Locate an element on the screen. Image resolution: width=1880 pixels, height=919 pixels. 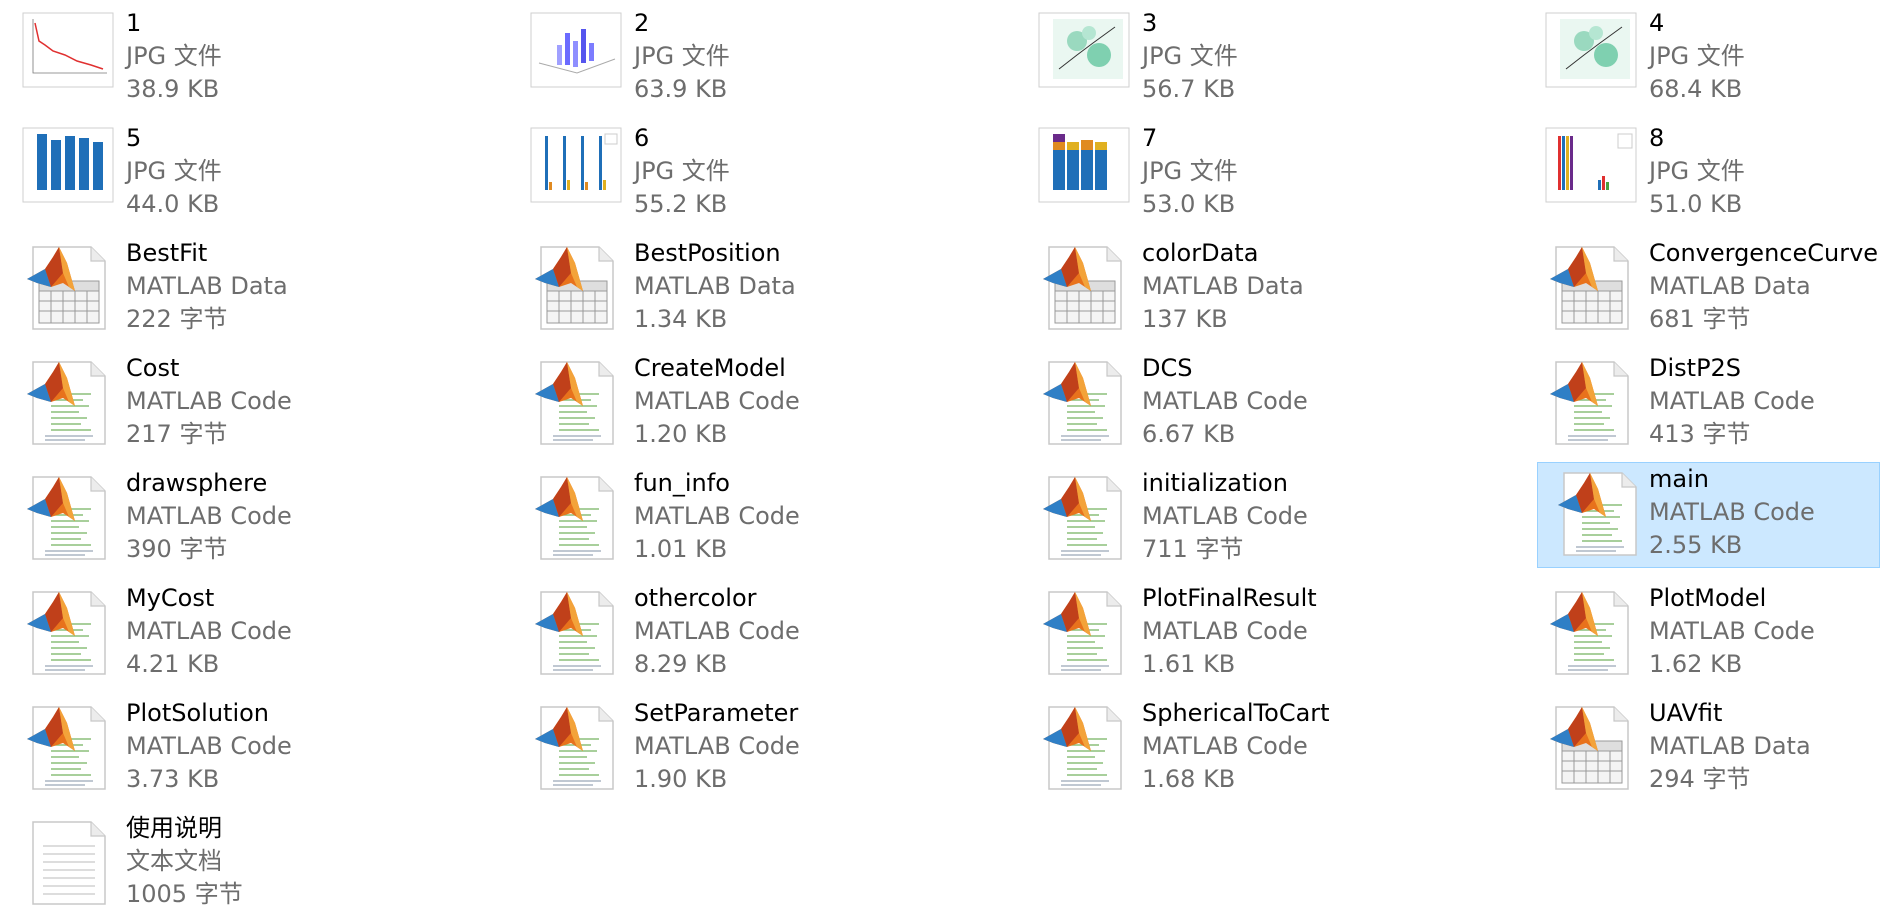
file-type: MATLAB Data is located at coordinates (207, 286).